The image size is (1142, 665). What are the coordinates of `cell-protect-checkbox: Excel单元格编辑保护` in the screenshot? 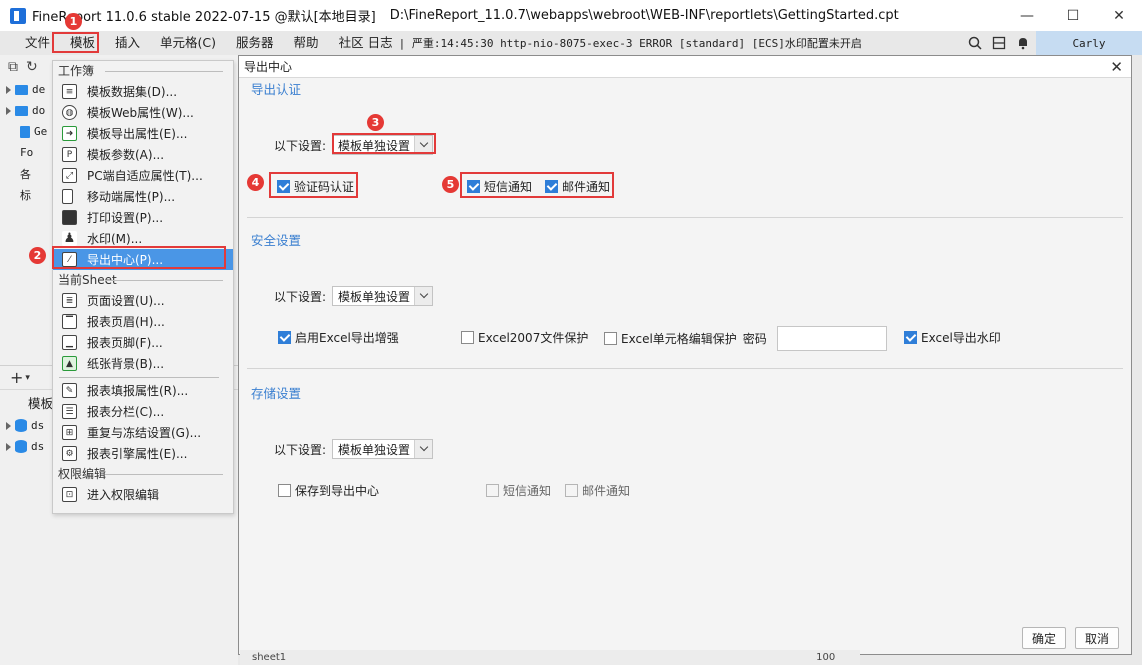 It's located at (670, 338).